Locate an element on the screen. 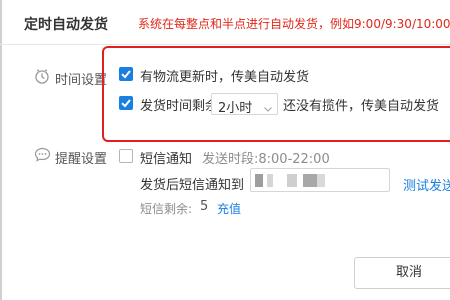 The image size is (450, 300). sms-send-period: 发送时段:8:00-22:00 is located at coordinates (266, 159).